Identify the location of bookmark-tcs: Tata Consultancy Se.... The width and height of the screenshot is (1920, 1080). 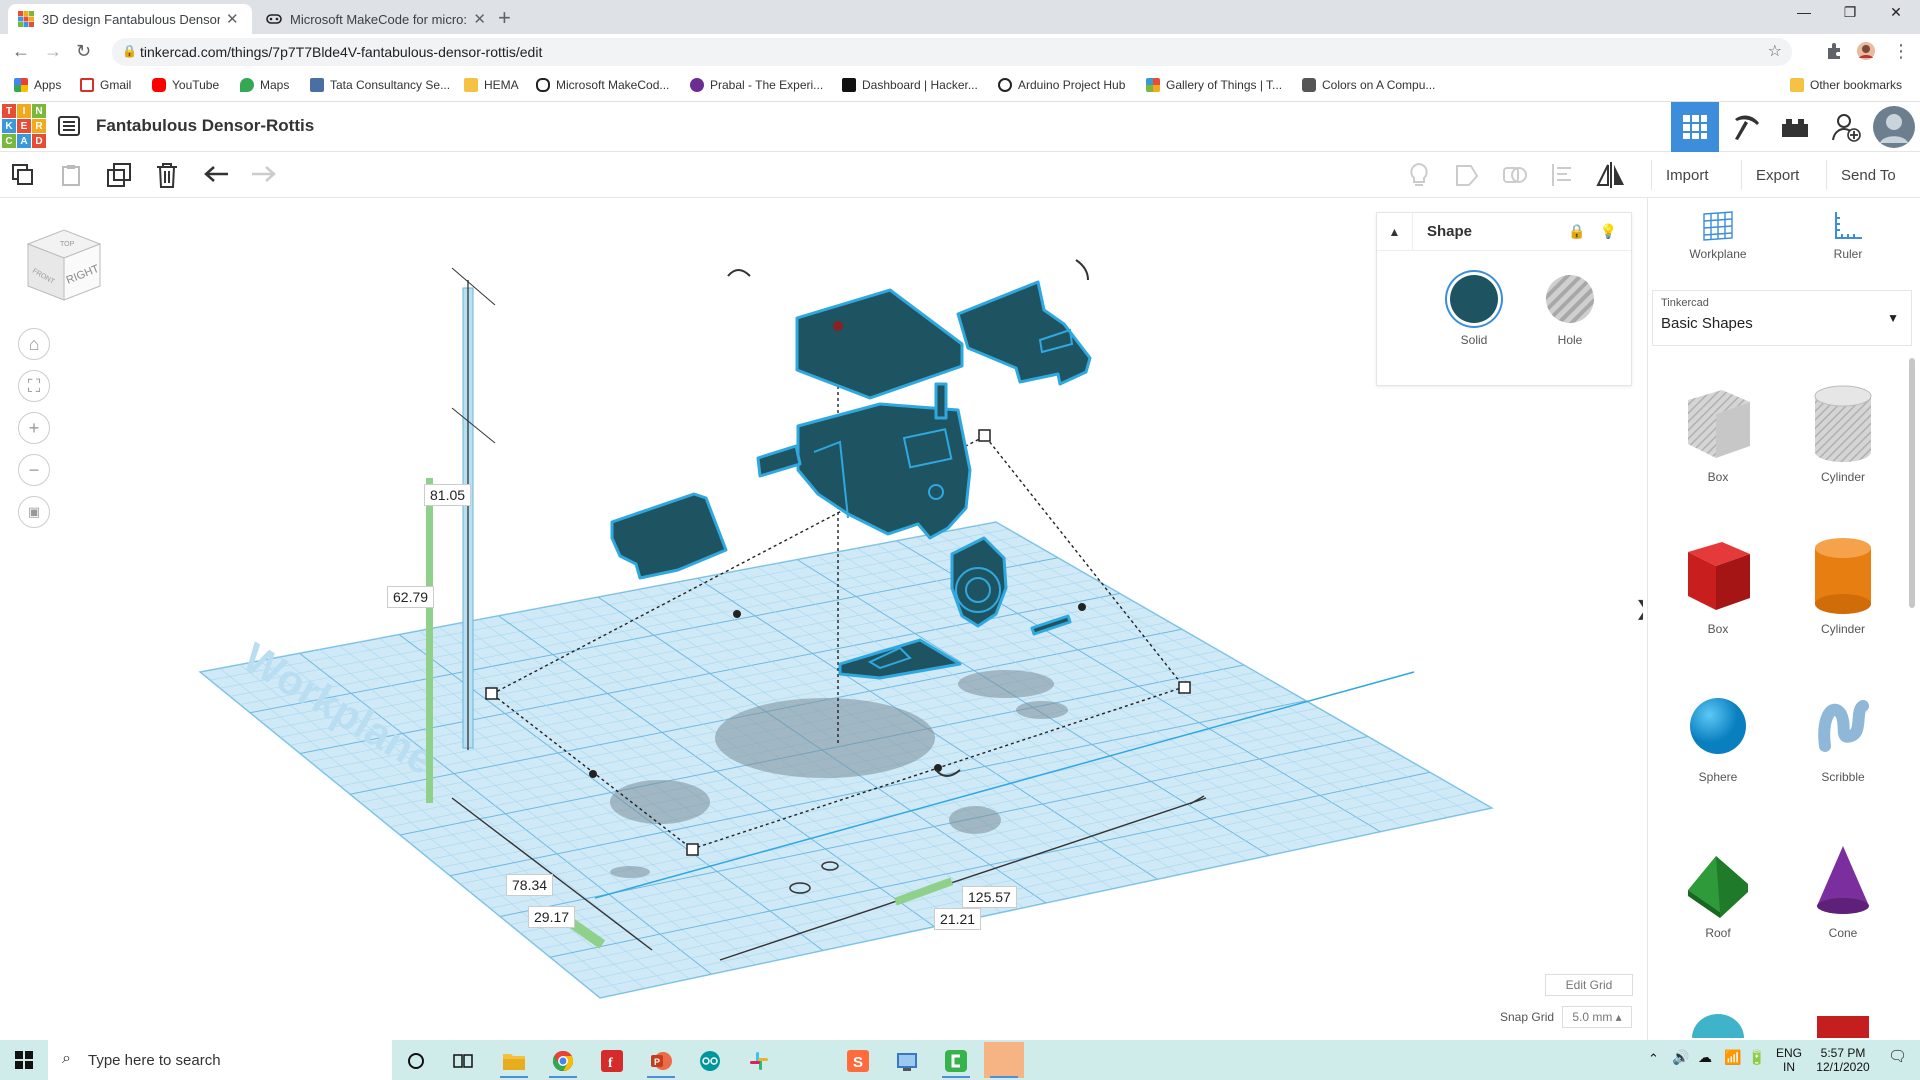
(380, 85).